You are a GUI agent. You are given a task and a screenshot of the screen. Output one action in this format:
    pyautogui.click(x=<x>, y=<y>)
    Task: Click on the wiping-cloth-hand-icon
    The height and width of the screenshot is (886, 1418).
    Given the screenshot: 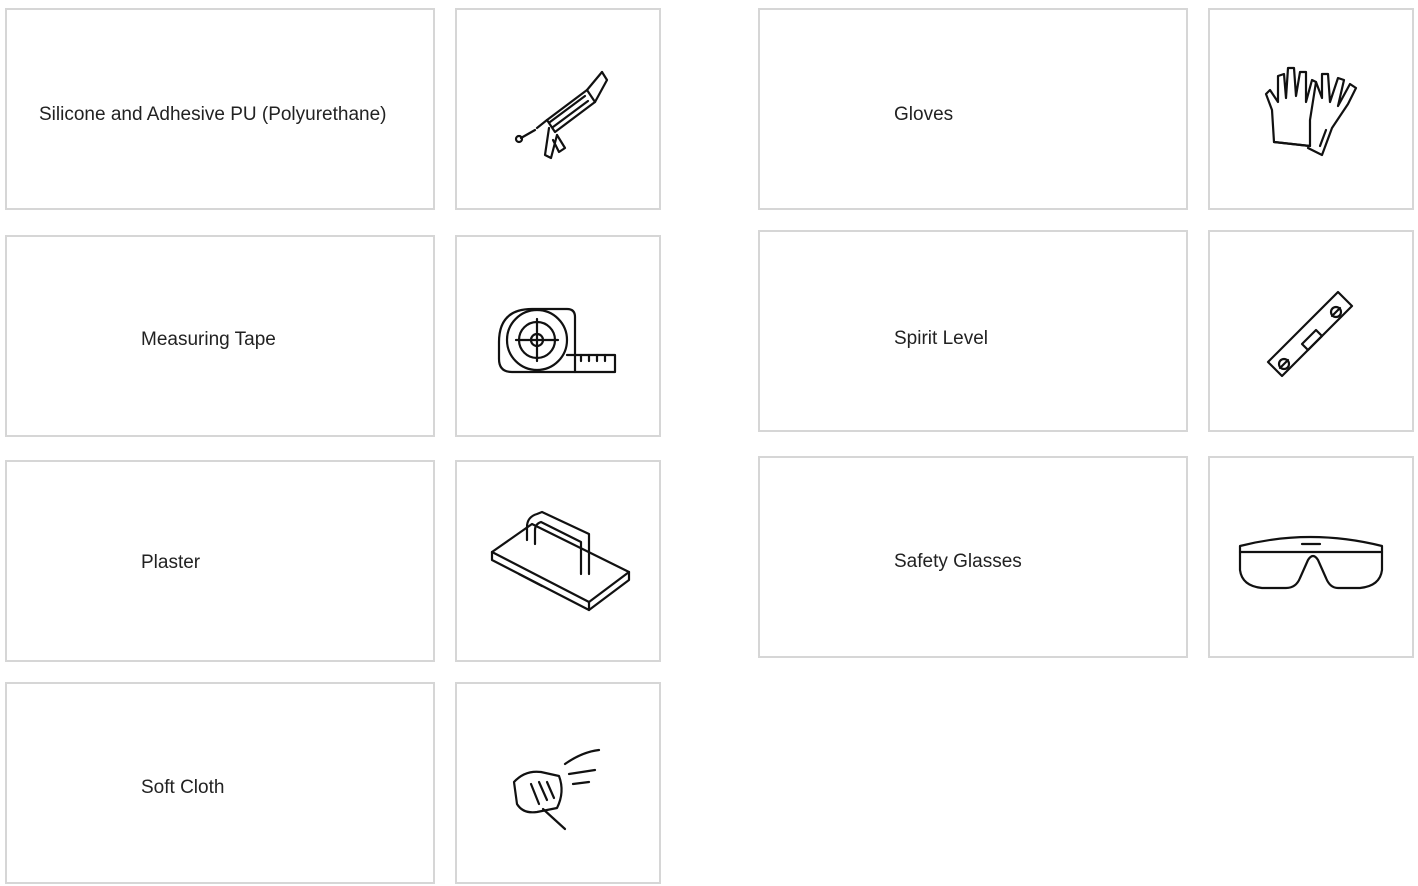 What is the action you would take?
    pyautogui.click(x=558, y=783)
    